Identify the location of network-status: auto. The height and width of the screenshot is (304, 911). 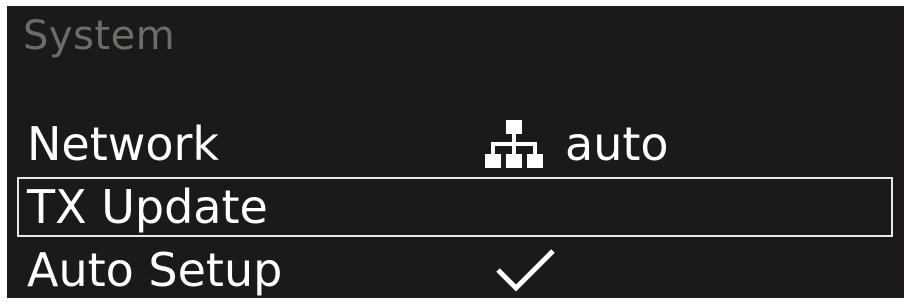
(577, 144).